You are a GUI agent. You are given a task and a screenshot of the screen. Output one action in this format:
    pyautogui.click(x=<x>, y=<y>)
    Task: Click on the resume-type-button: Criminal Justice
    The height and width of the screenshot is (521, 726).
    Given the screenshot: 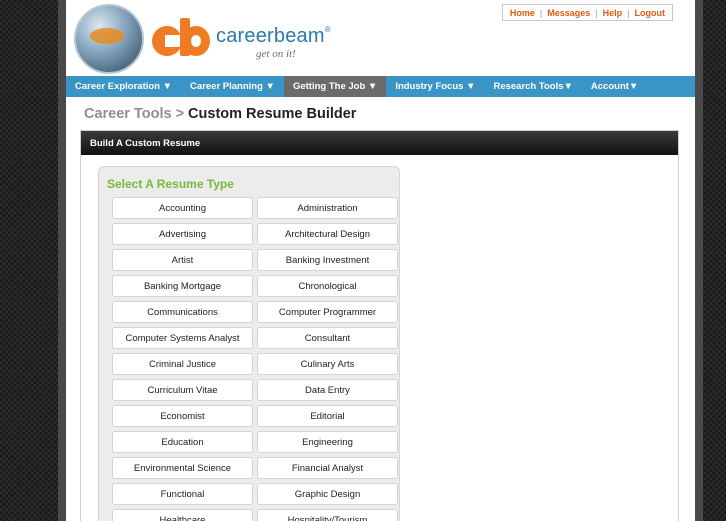 What is the action you would take?
    pyautogui.click(x=182, y=364)
    